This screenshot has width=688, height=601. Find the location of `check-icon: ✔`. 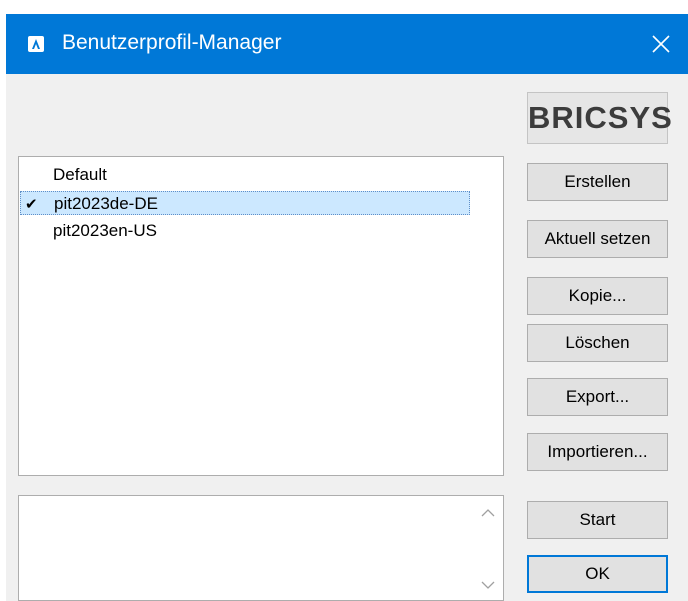

check-icon: ✔ is located at coordinates (31, 204).